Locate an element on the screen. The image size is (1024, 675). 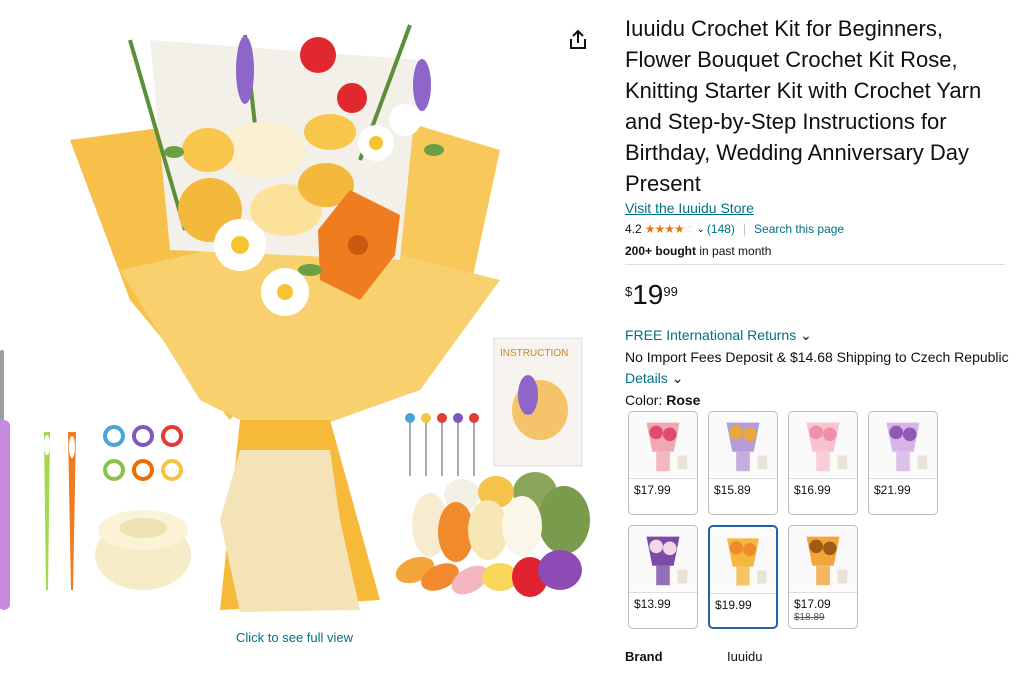
details-text: Details is located at coordinates (646, 378).